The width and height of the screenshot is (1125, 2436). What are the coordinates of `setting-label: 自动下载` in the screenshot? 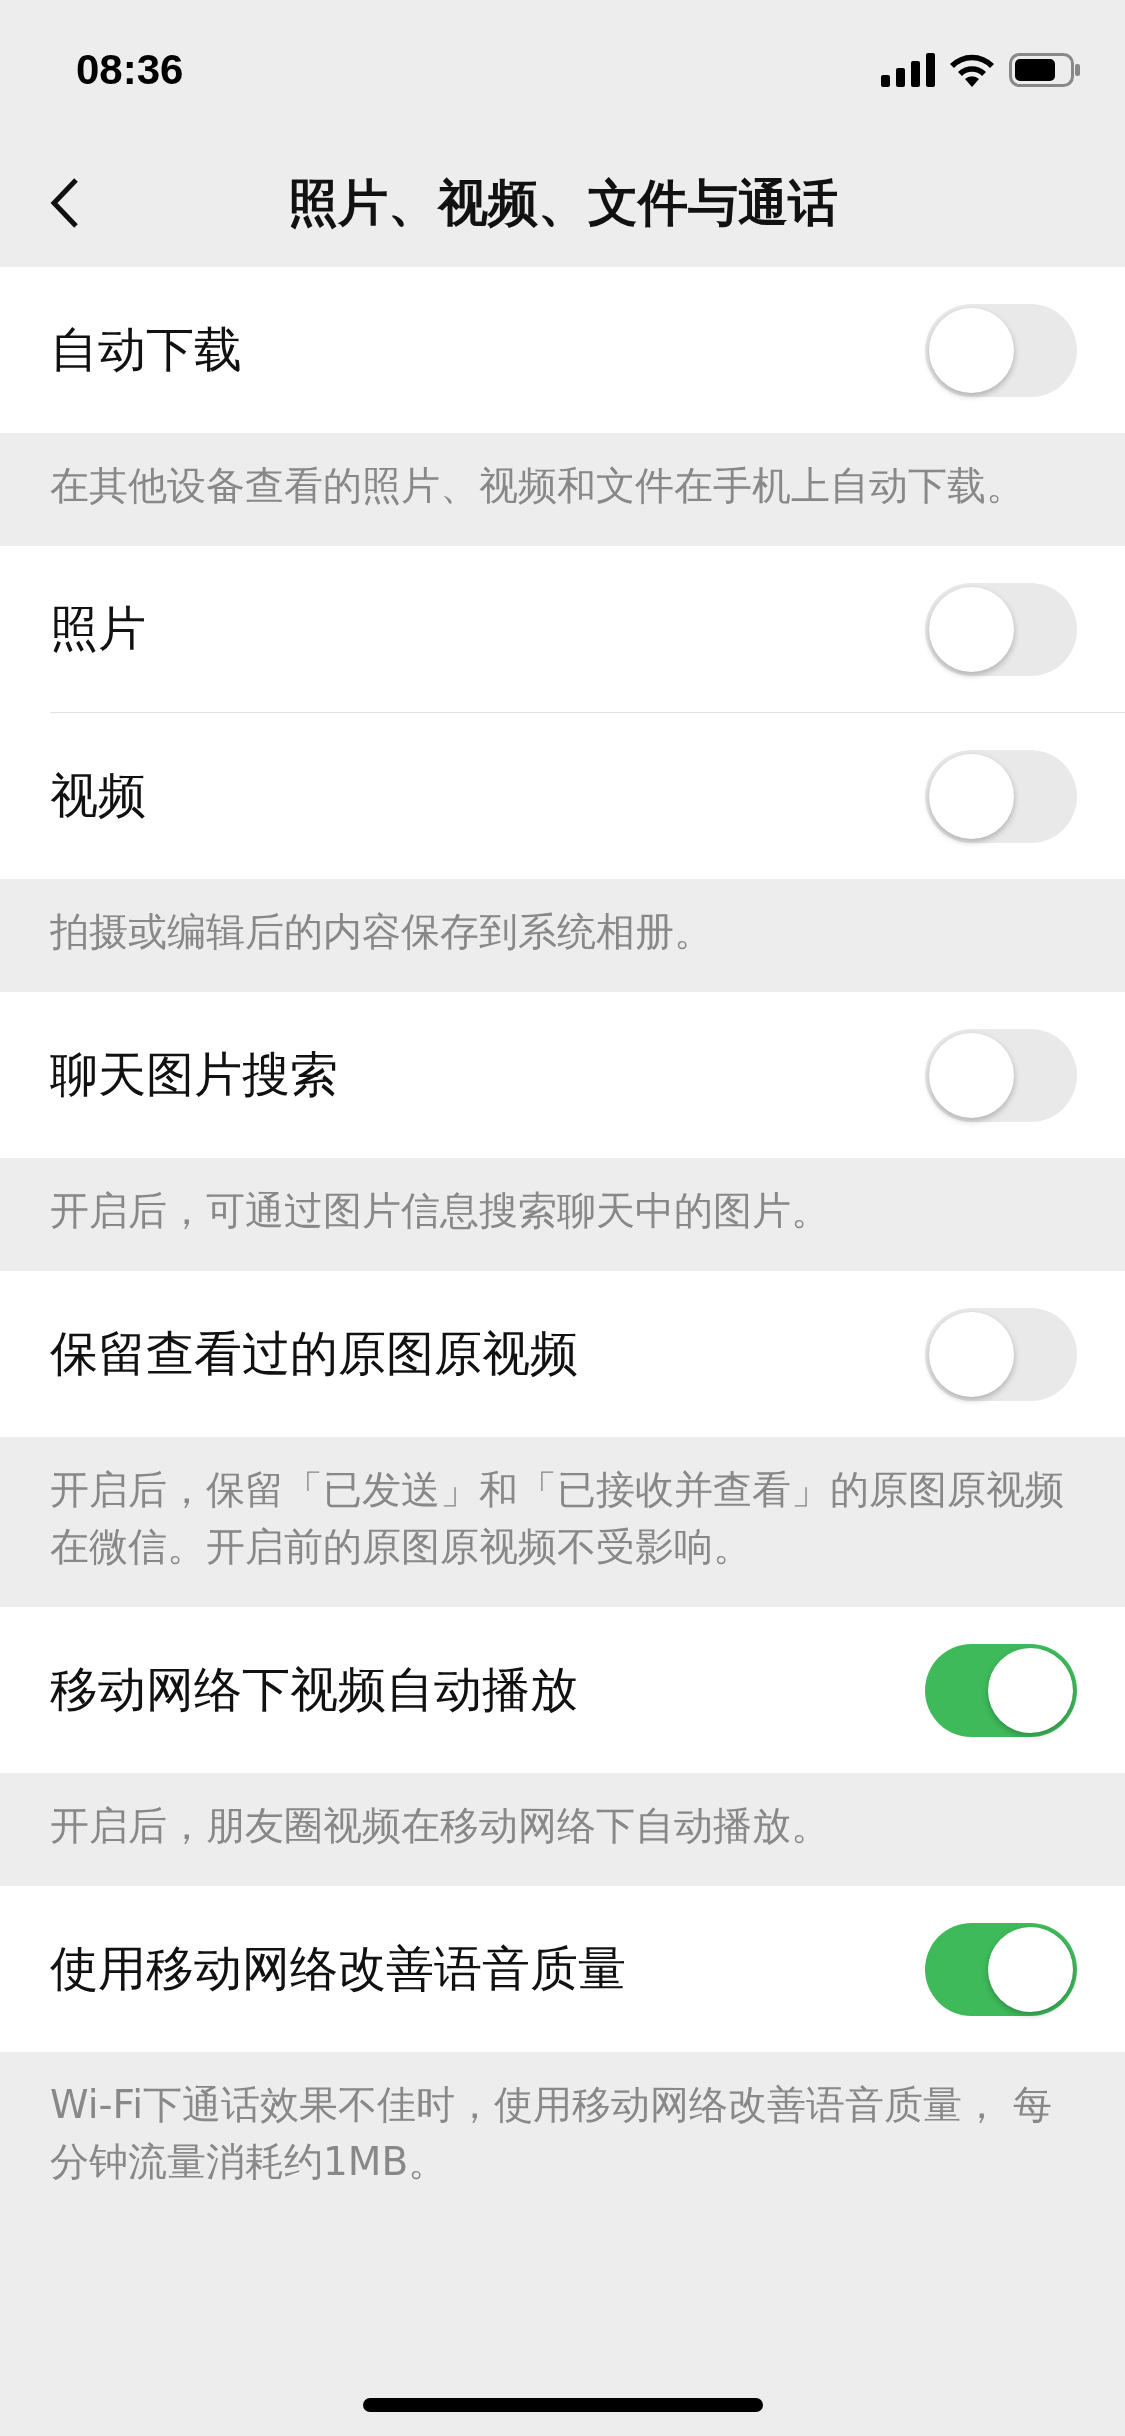 It's located at (146, 349).